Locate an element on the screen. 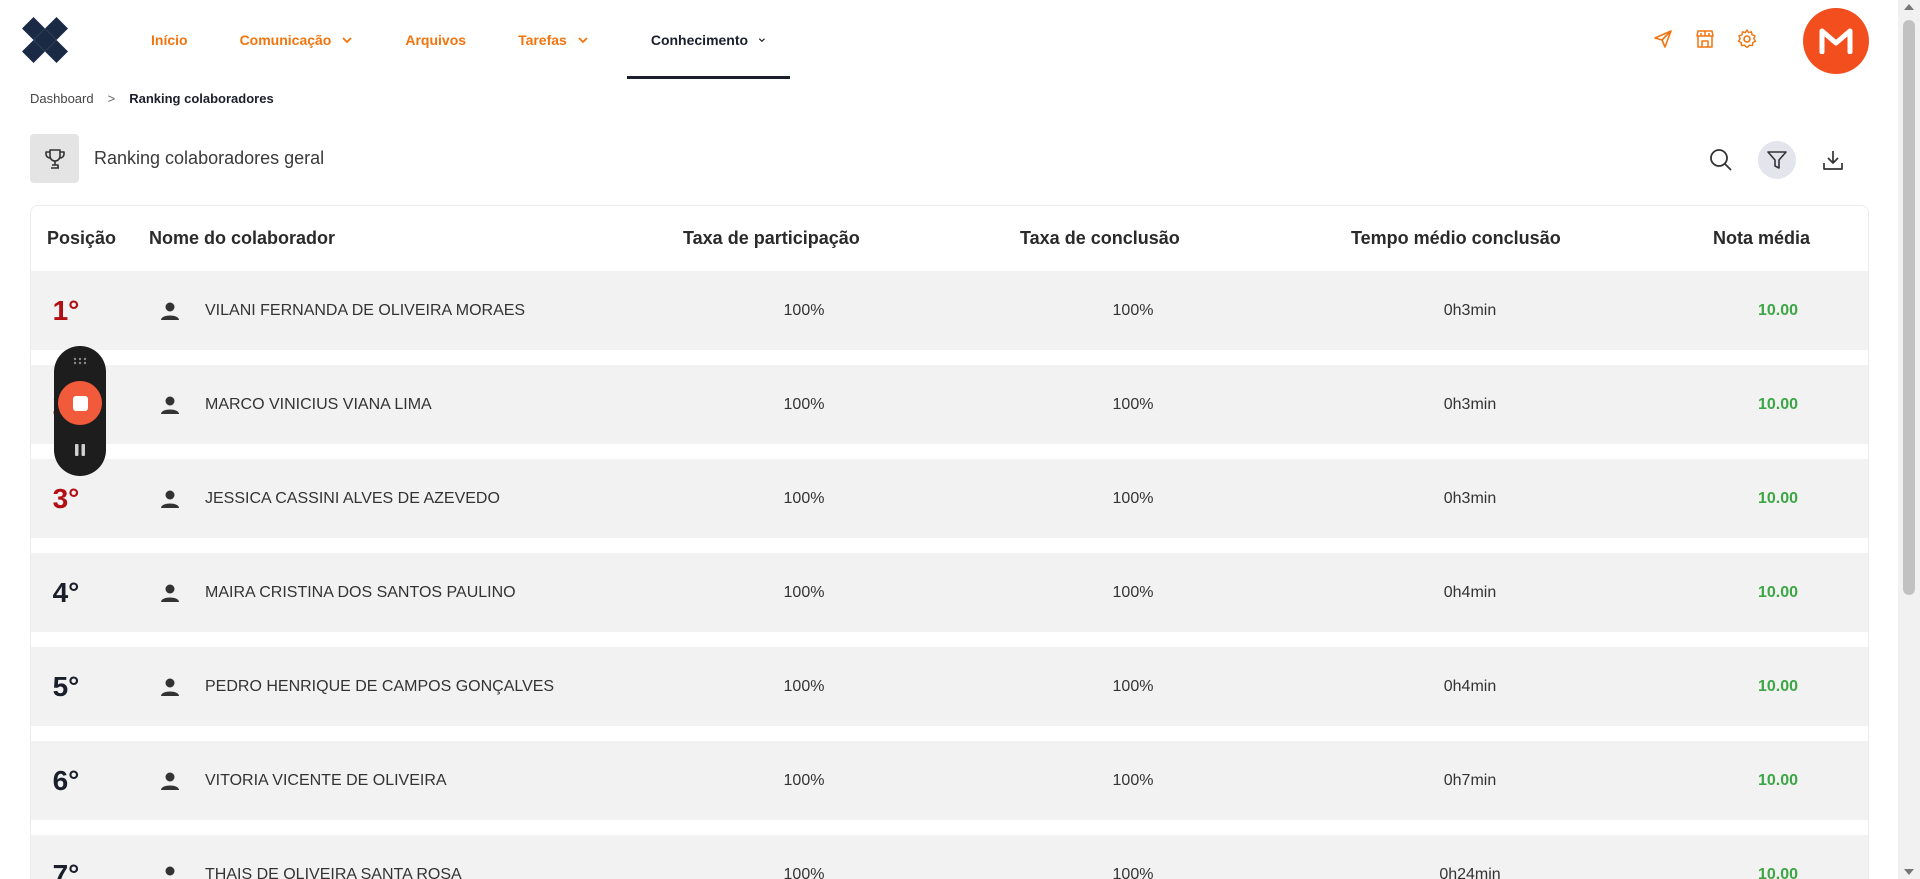  page-header: Ranking colaboradores geral is located at coordinates (177, 158).